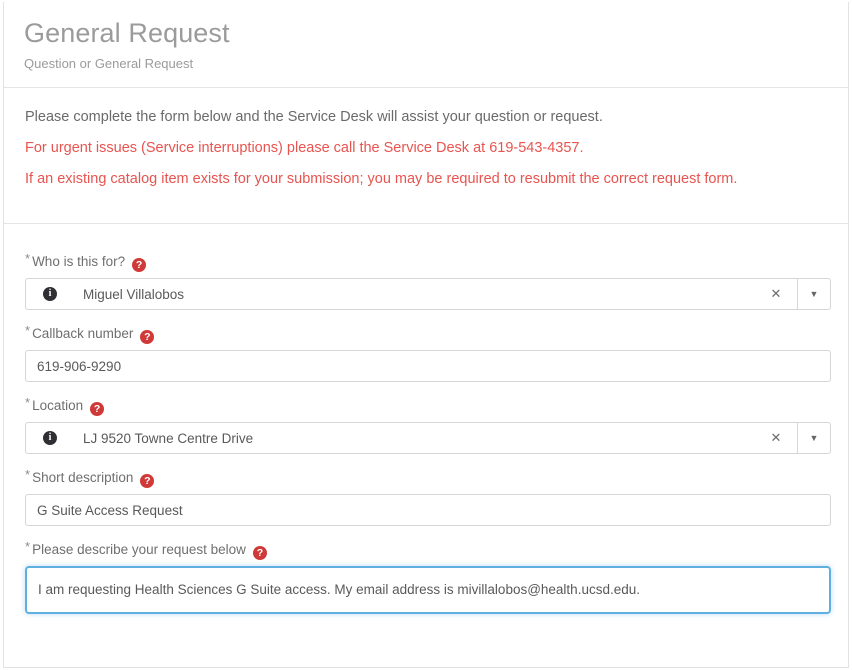  Describe the element at coordinates (426, 549) in the screenshot. I see `label-describe-request: * Please describe your request below?` at that location.